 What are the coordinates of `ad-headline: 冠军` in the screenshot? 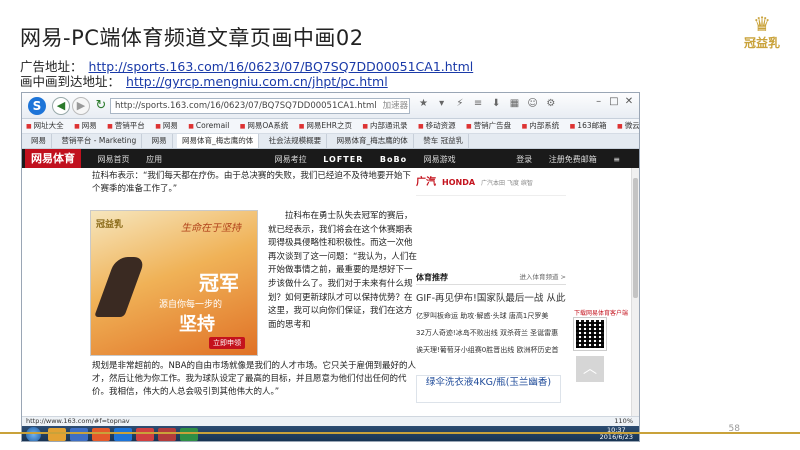 It's located at (219, 283).